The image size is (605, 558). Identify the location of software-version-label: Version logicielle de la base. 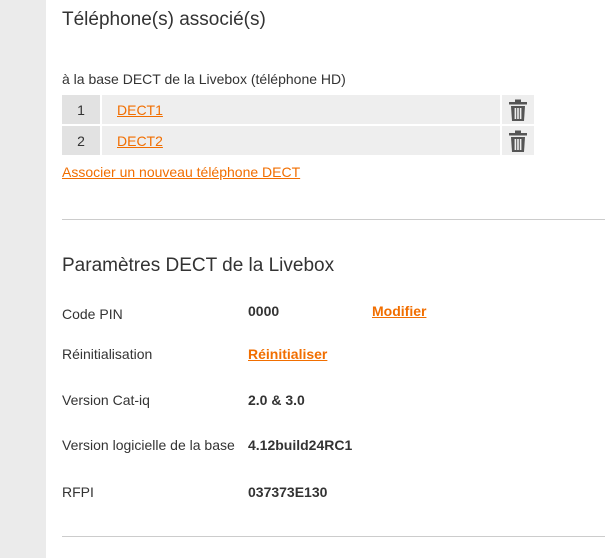
(148, 445).